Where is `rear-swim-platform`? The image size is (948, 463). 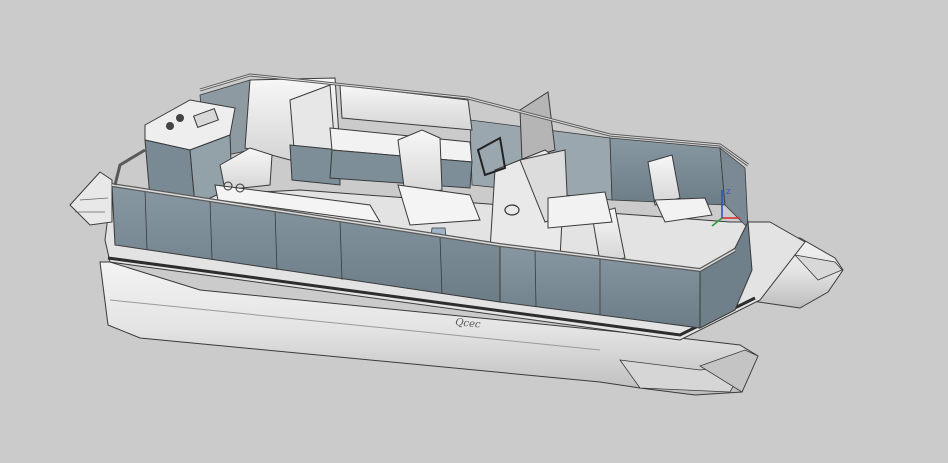 rear-swim-platform is located at coordinates (91, 198).